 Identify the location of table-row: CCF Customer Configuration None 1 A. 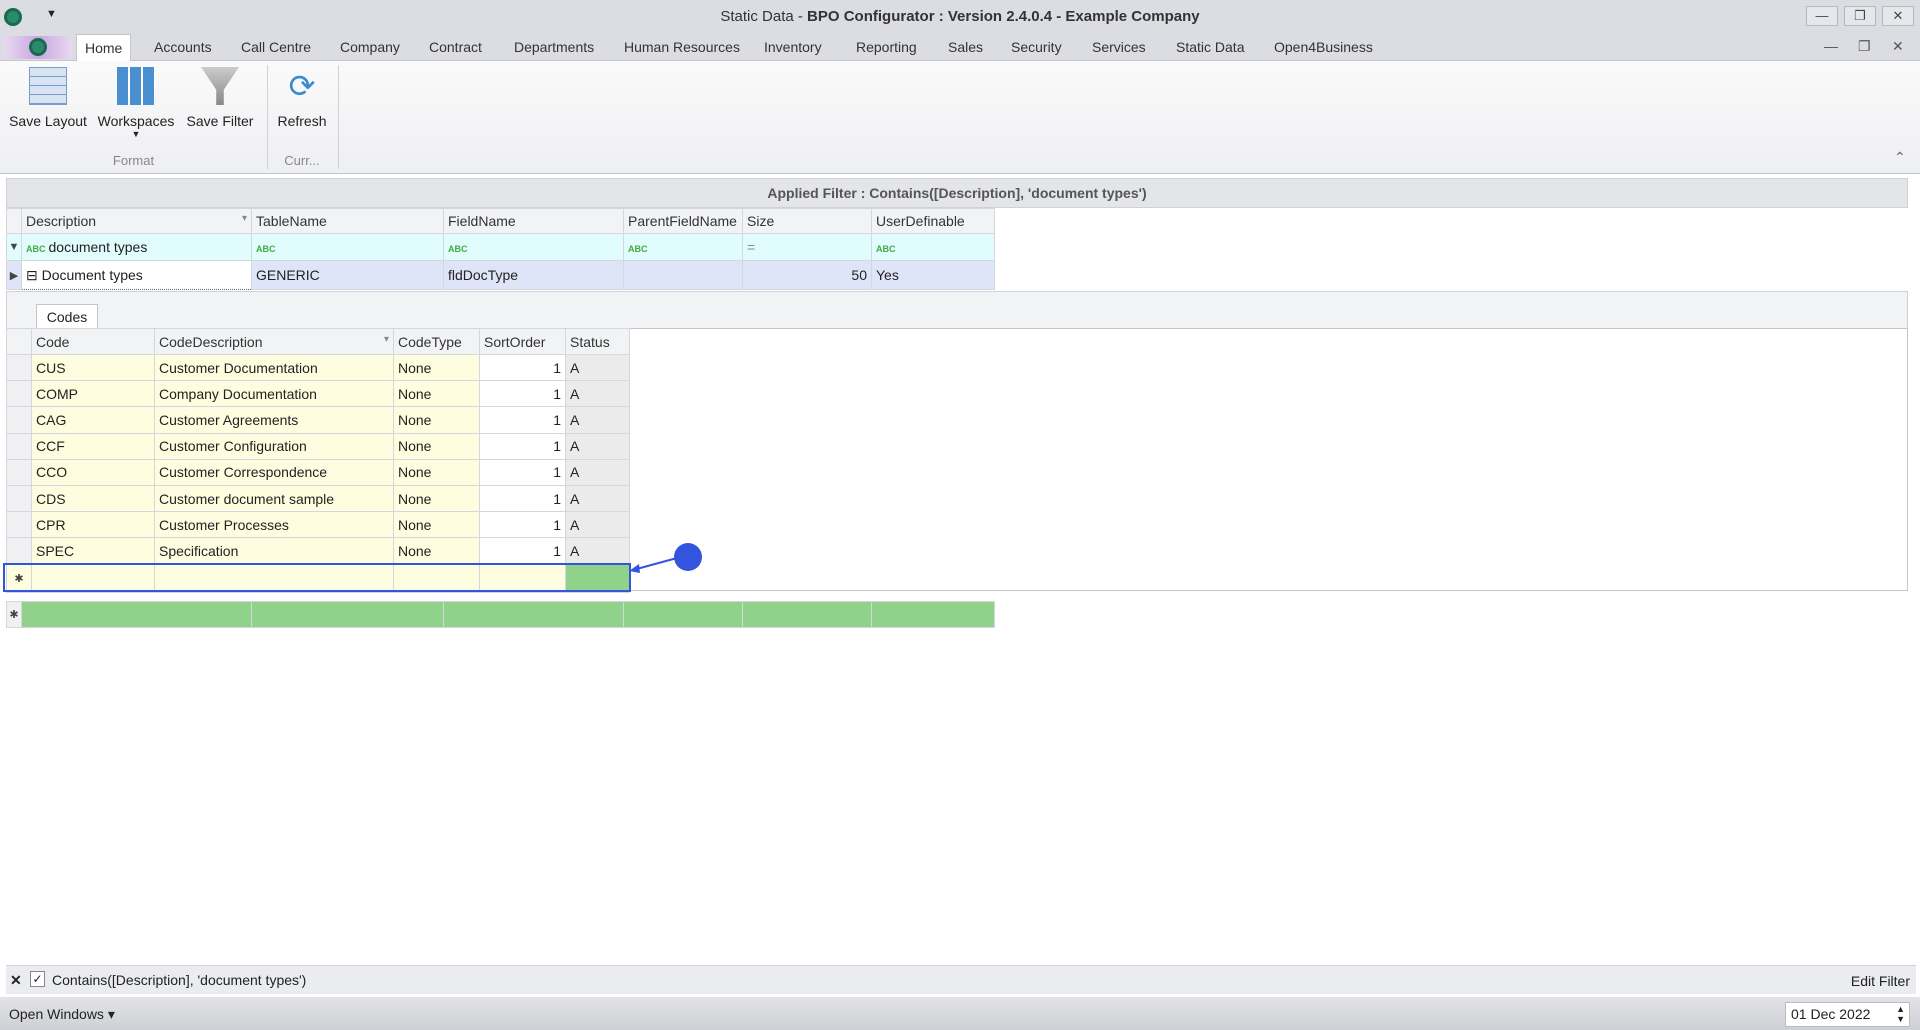
(318, 446).